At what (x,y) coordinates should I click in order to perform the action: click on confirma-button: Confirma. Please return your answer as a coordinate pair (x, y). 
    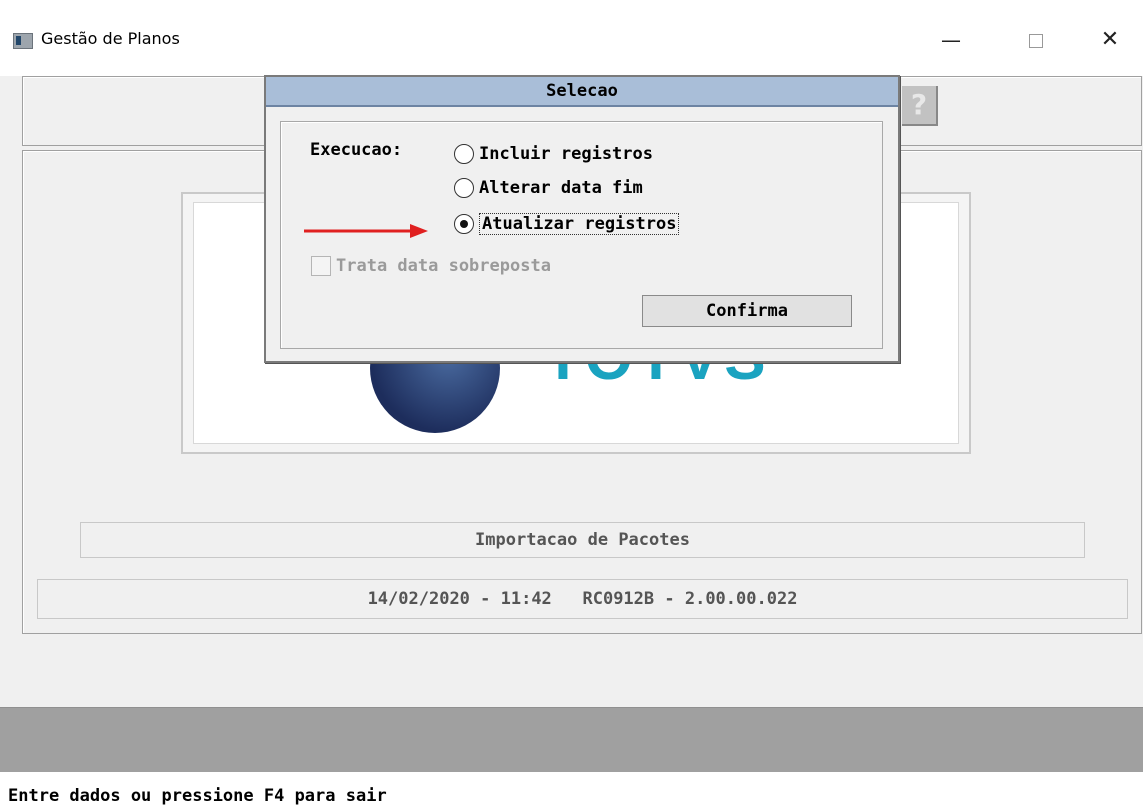
    Looking at the image, I should click on (747, 311).